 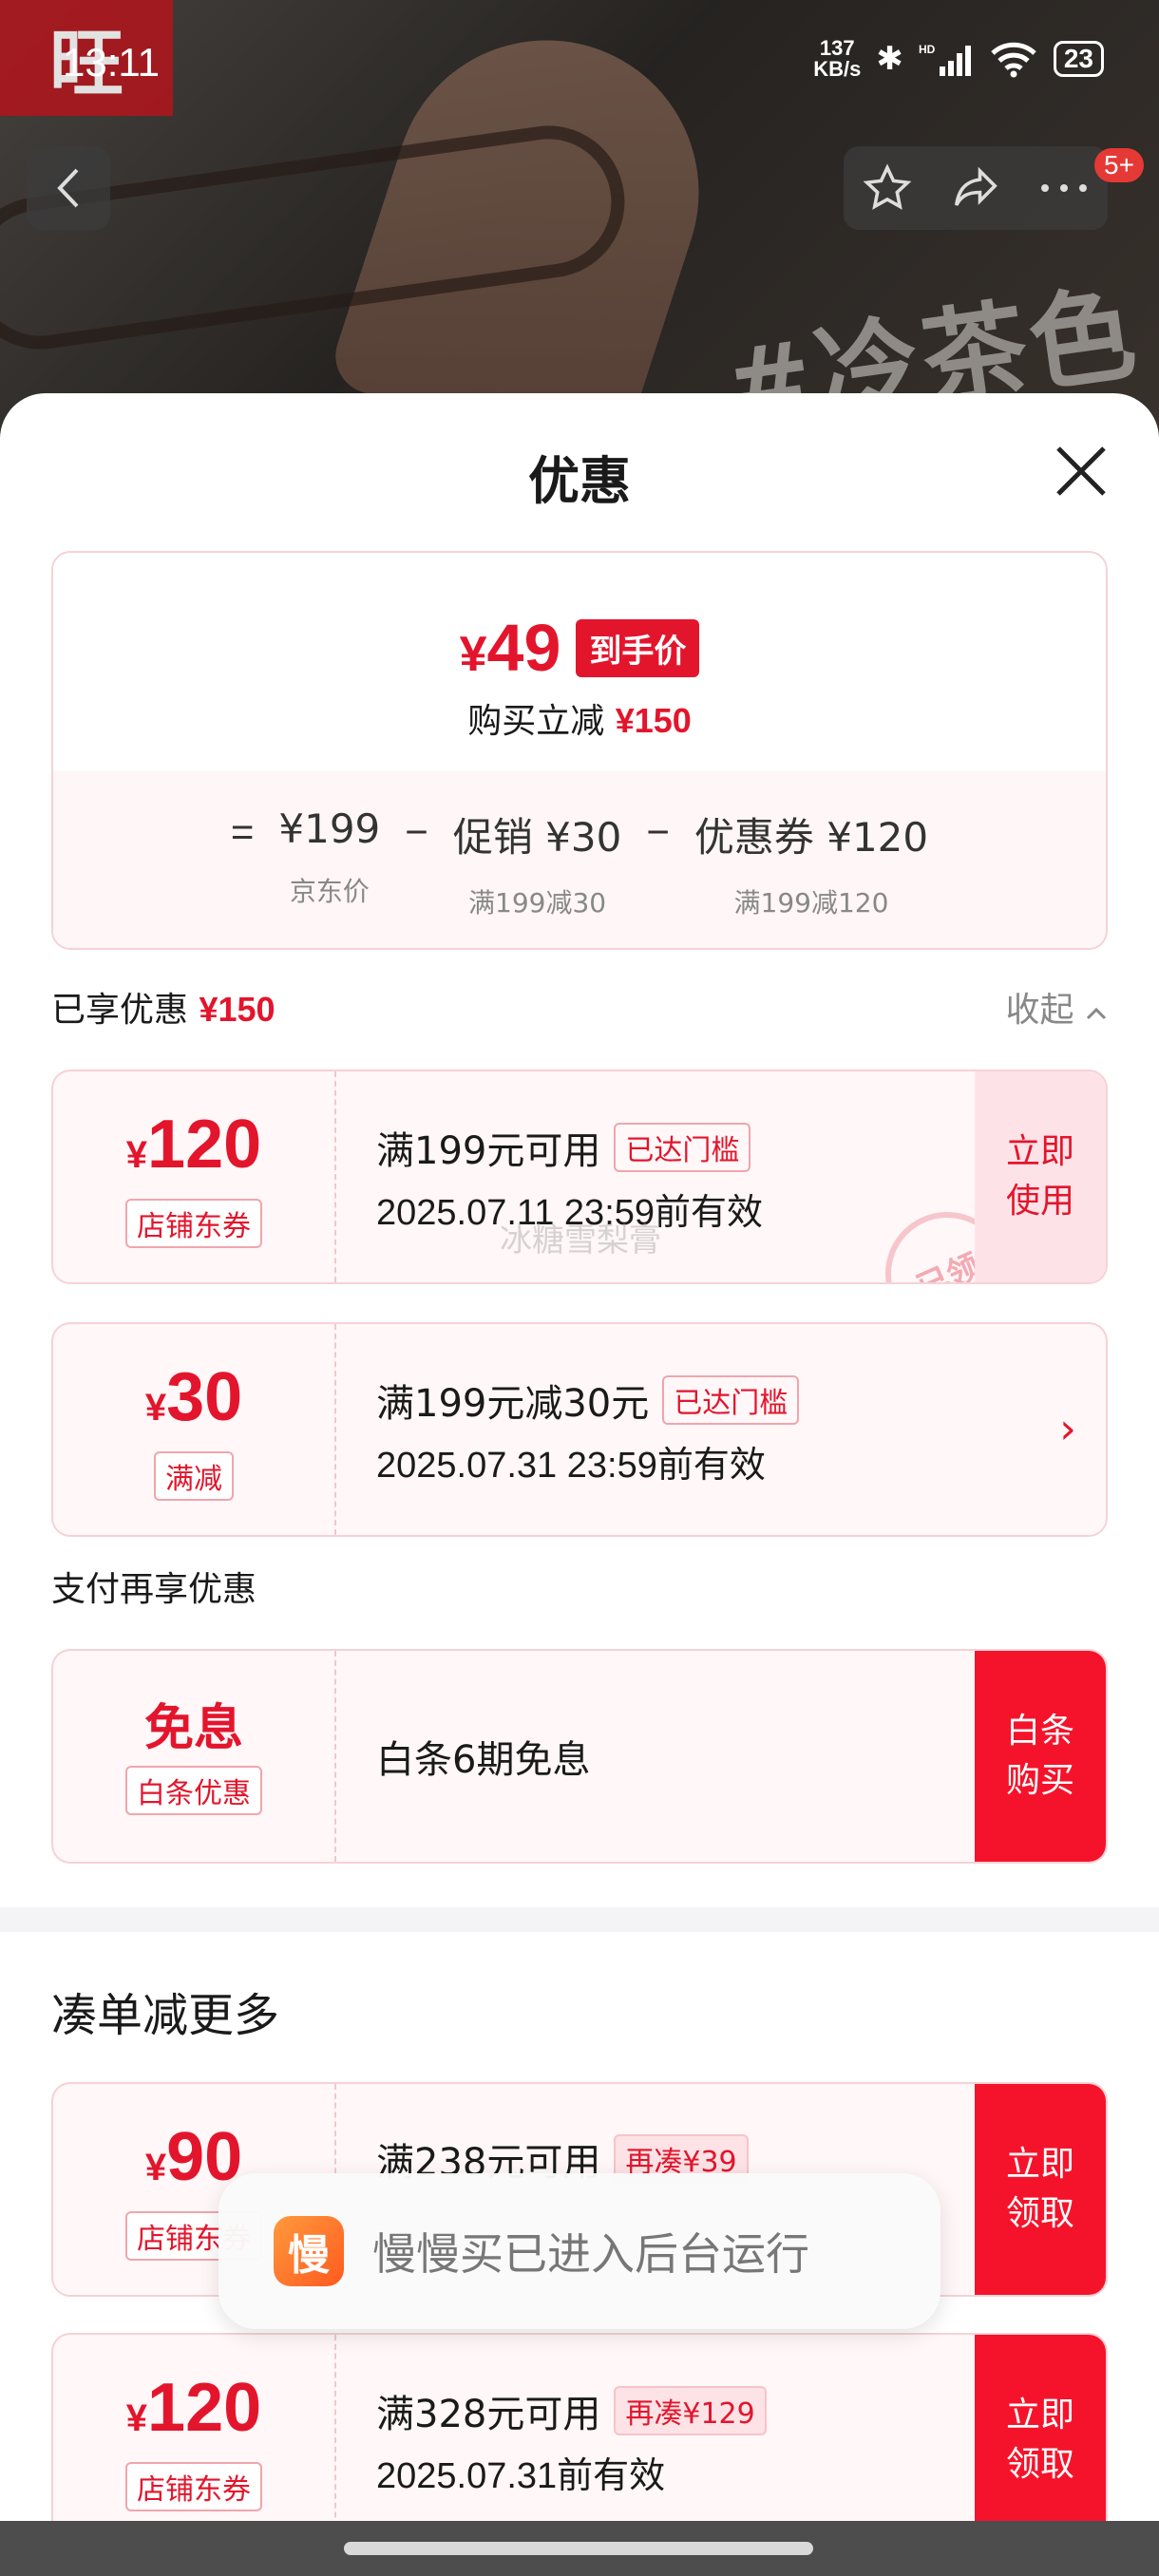 I want to click on coupon-amount: 免息, so click(x=193, y=1728).